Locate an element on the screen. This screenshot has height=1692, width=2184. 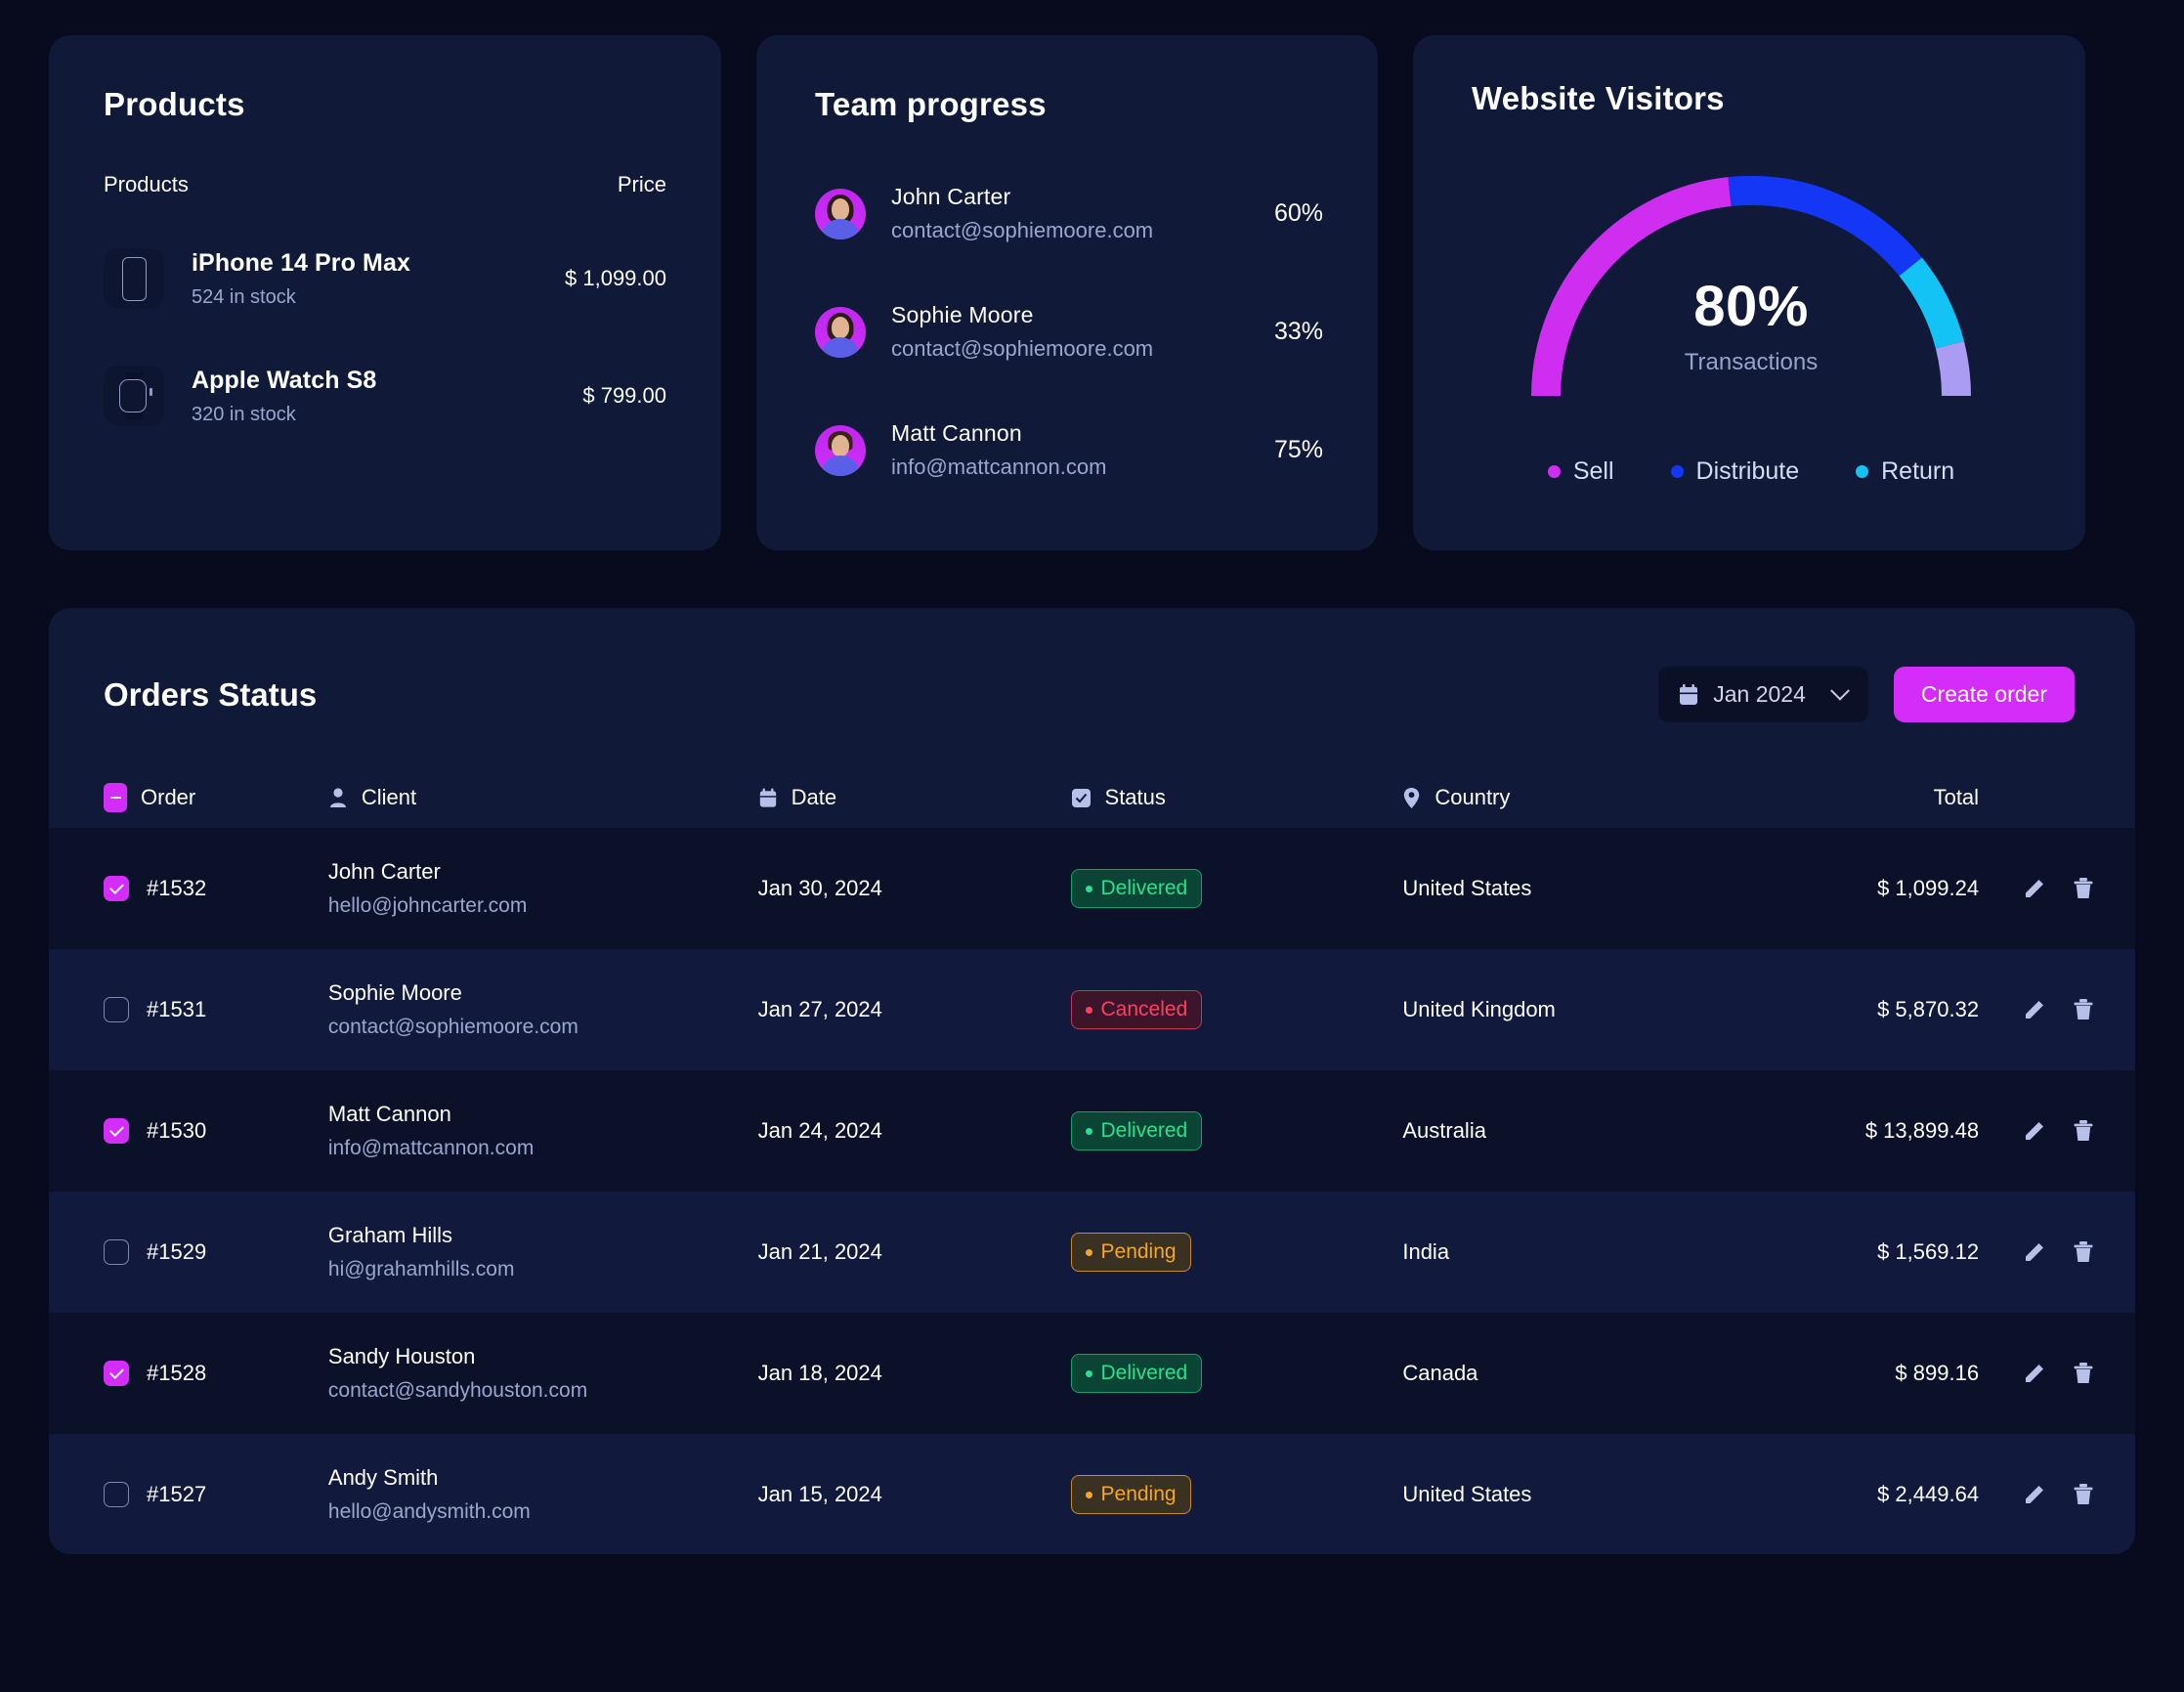
product-name: Apple Watch S8 is located at coordinates (284, 380).